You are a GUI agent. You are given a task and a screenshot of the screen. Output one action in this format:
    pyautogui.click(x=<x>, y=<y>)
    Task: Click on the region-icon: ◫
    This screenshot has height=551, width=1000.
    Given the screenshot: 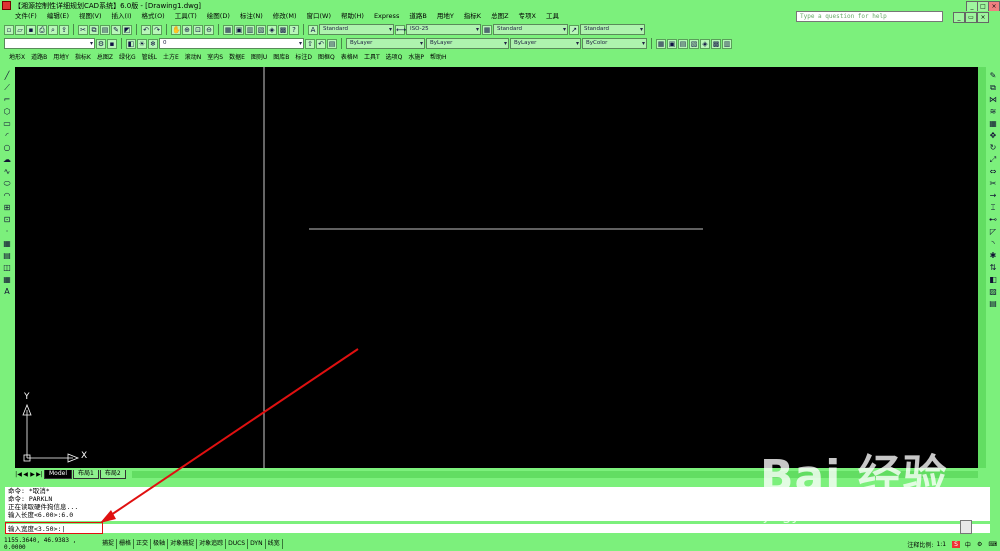 What is the action you would take?
    pyautogui.click(x=7, y=268)
    